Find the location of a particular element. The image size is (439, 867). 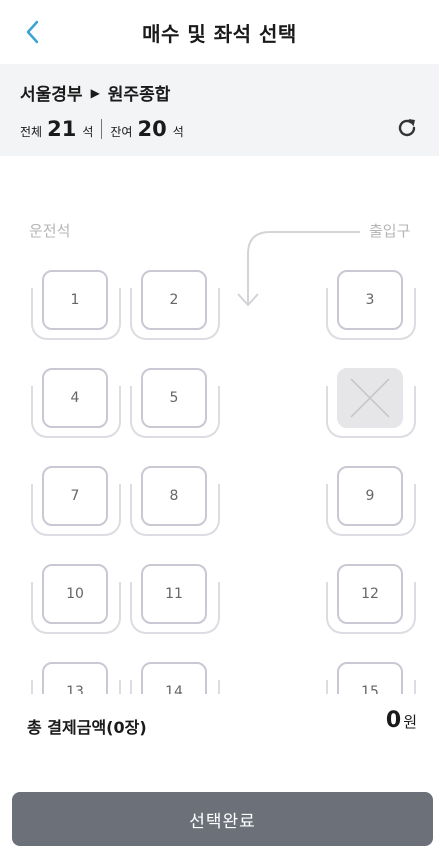

route: 서울경부 ▶ 원주종합 is located at coordinates (95, 92).